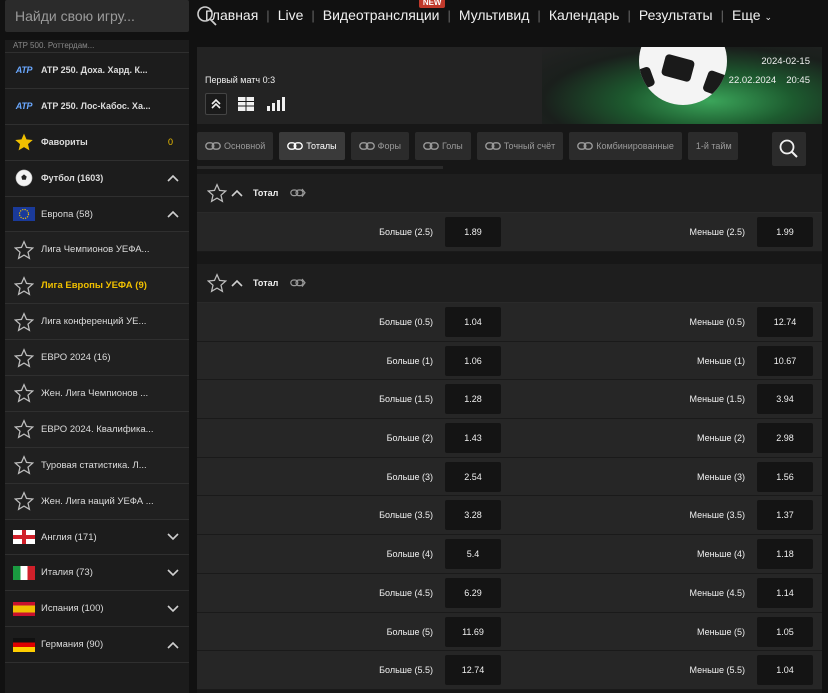 Image resolution: width=828 pixels, height=693 pixels. Describe the element at coordinates (785, 515) in the screenshot. I see `under-odd-button: 1.37` at that location.